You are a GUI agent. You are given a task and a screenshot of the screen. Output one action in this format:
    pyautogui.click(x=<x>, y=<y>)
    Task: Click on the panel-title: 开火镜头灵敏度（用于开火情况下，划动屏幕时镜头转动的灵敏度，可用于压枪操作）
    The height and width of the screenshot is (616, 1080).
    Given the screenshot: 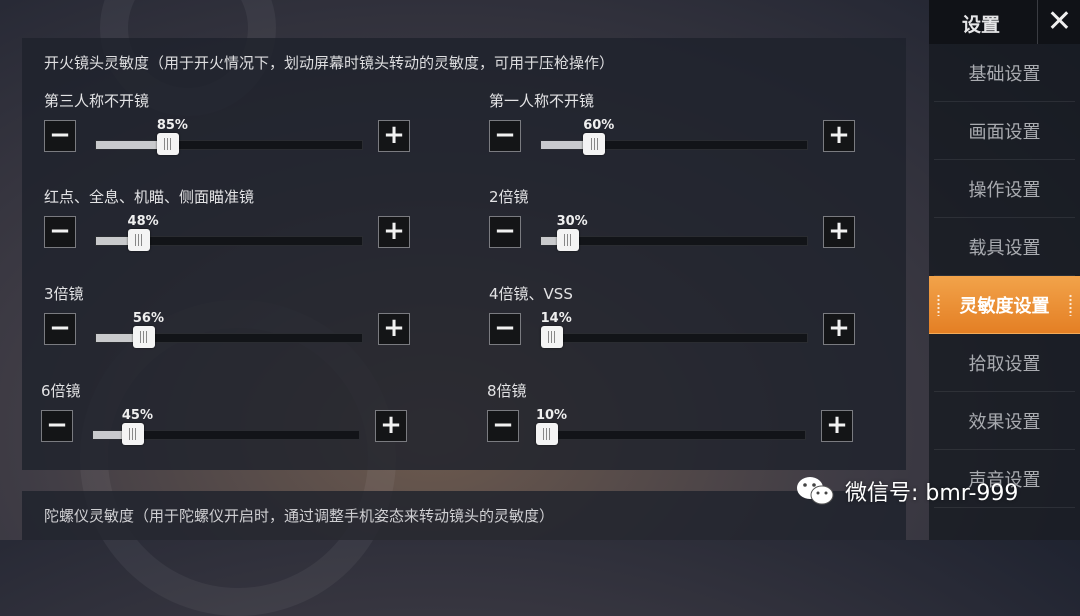 What is the action you would take?
    pyautogui.click(x=329, y=63)
    